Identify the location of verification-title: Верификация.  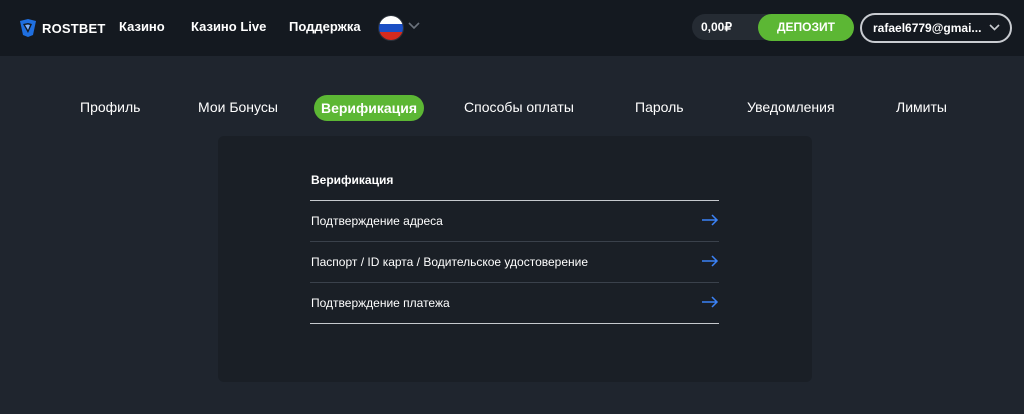
(352, 180).